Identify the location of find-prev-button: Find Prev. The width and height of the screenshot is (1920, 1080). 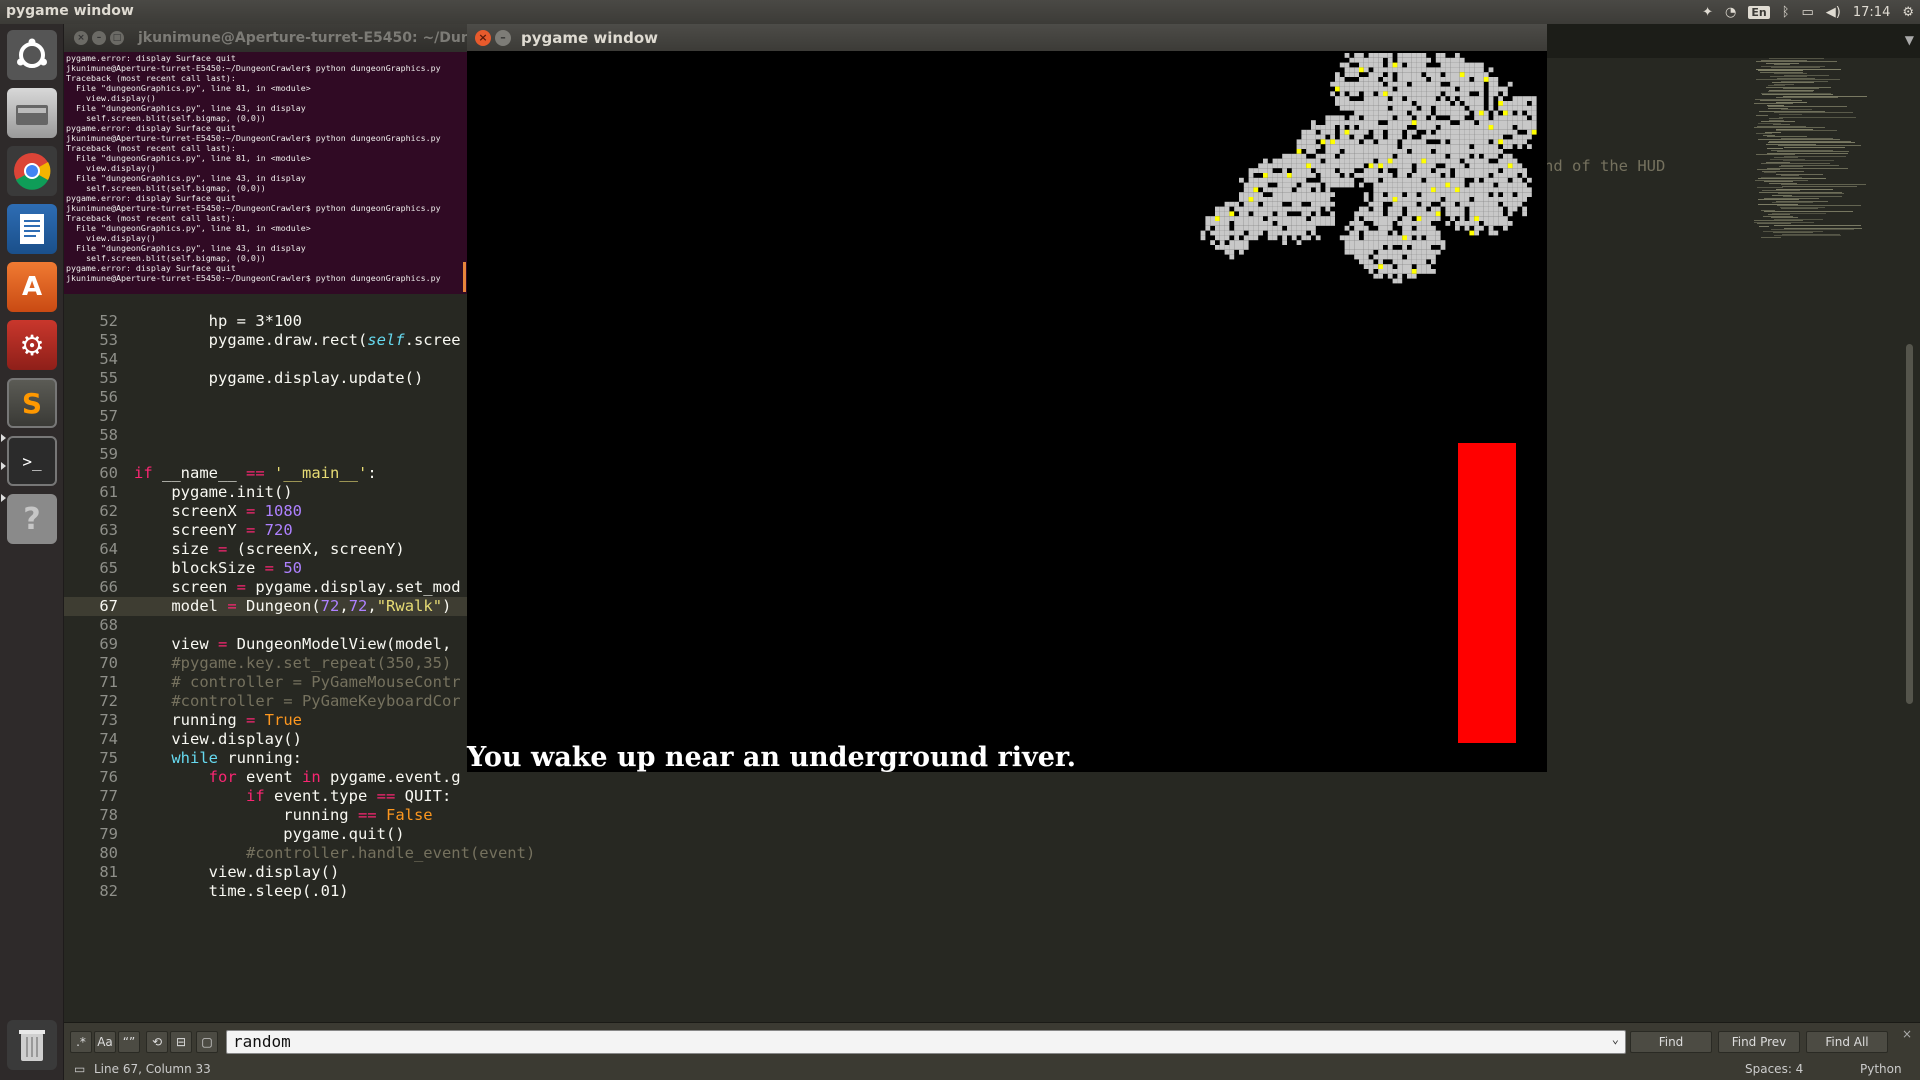
(1759, 1042).